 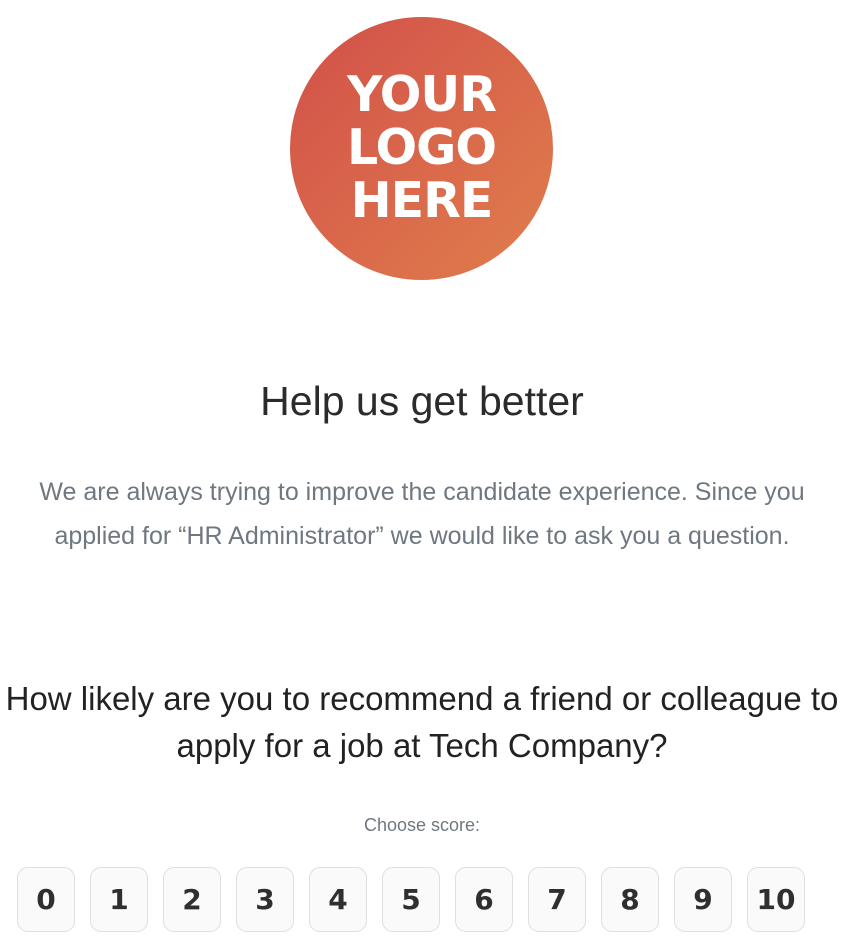 I want to click on score-options: 0 1 2 3 4 5 6 7 8 9 10, so click(x=411, y=899).